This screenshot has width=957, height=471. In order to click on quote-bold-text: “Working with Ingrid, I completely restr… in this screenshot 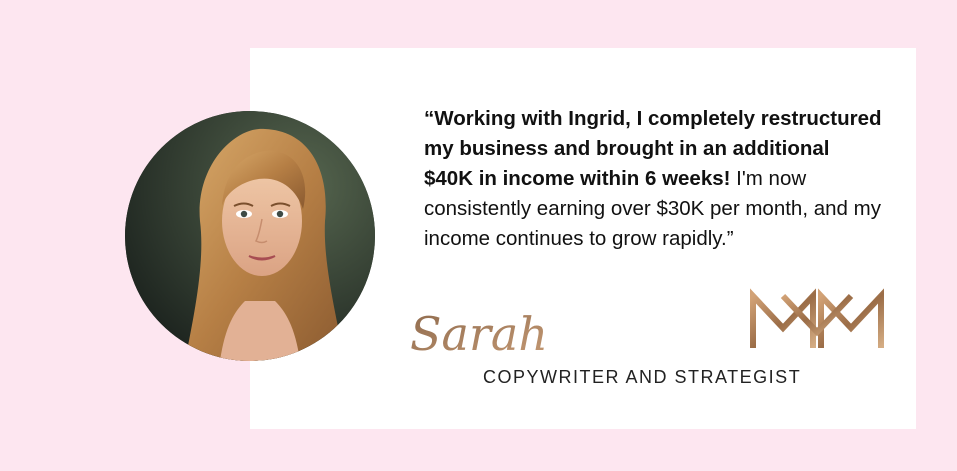, I will do `click(653, 148)`.